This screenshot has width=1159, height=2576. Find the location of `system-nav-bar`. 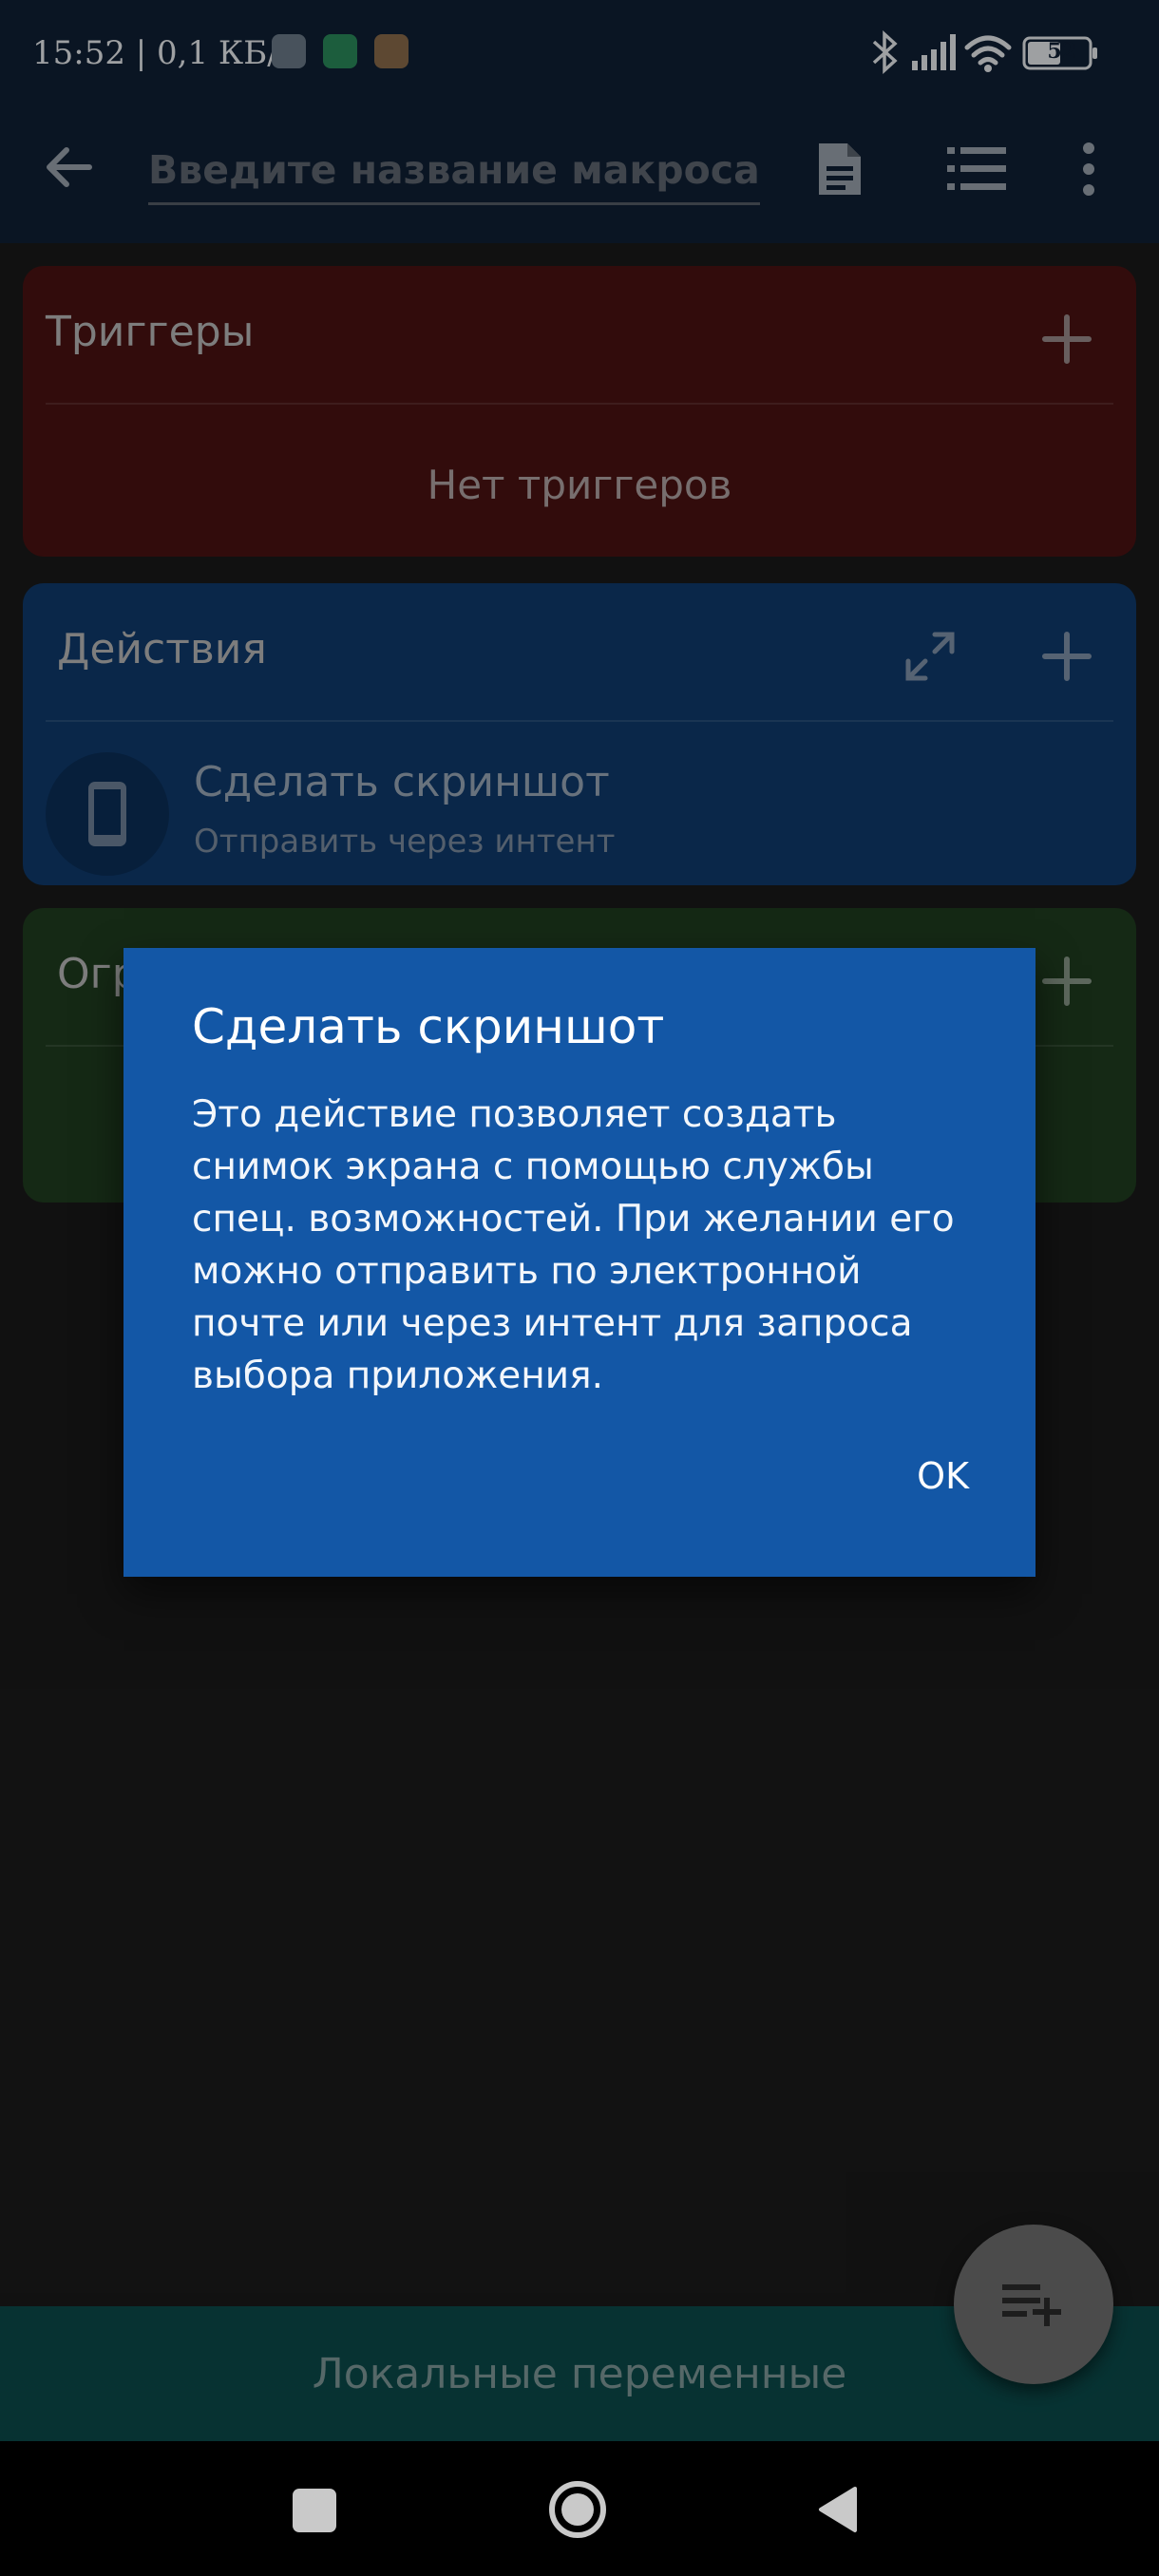

system-nav-bar is located at coordinates (579, 2508).